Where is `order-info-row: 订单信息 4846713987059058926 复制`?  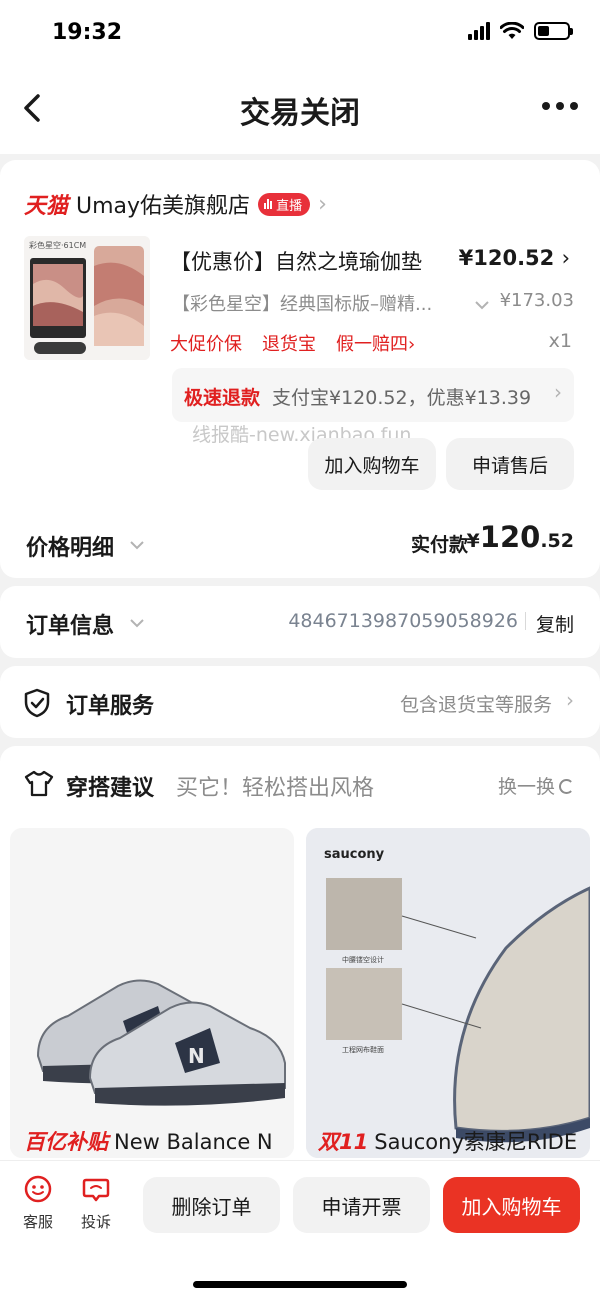 order-info-row: 订单信息 4846713987059058926 复制 is located at coordinates (300, 622).